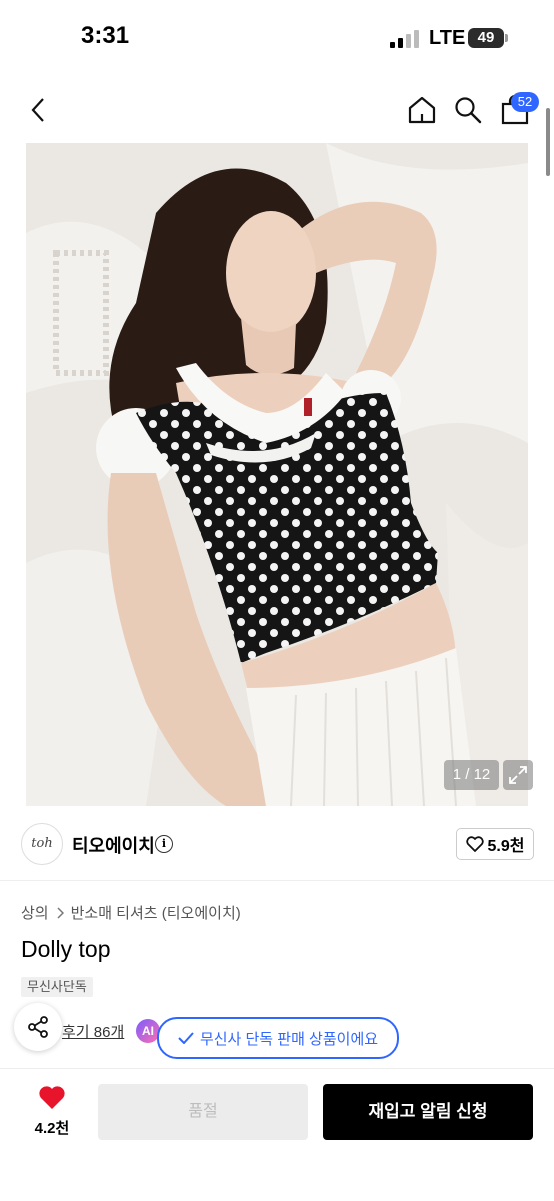 Image resolution: width=554 pixels, height=1201 pixels. I want to click on product-title: Dolly top, so click(66, 949).